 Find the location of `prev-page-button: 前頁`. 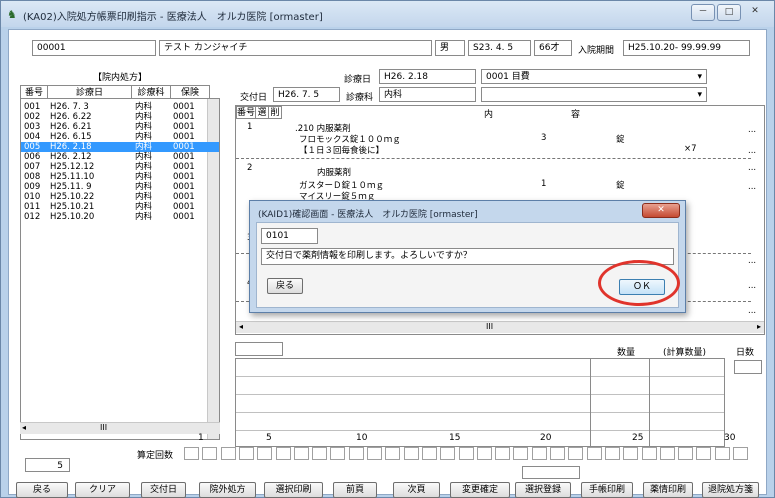

prev-page-button: 前頁 is located at coordinates (355, 490).